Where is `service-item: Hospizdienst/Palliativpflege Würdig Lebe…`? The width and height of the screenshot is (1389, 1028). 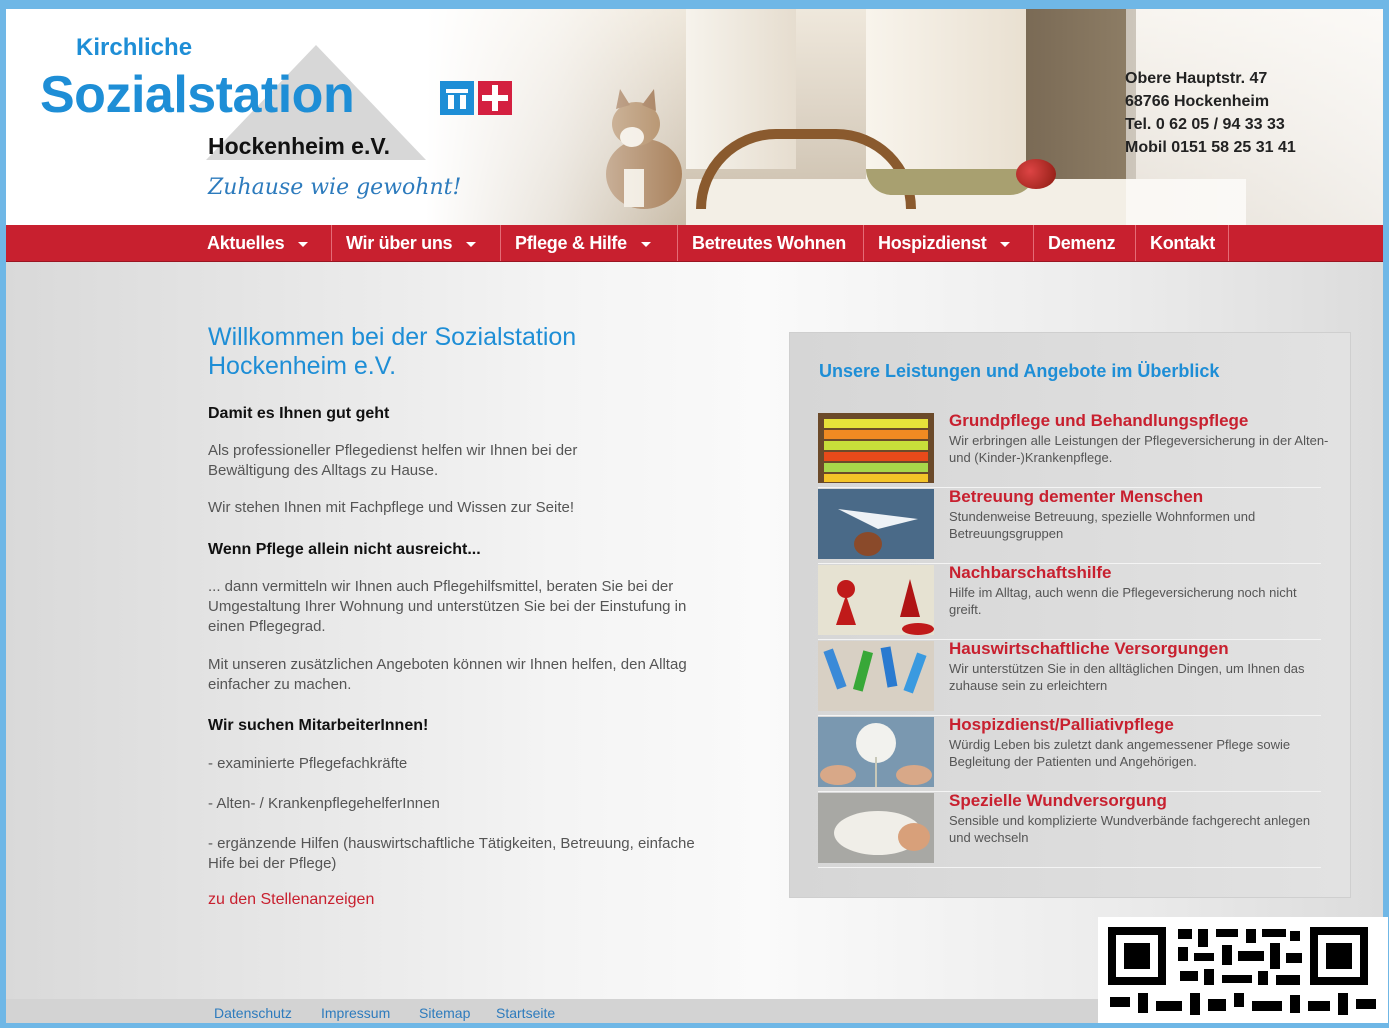 service-item: Hospizdienst/Palliativpflege Würdig Lebe… is located at coordinates (1069, 753).